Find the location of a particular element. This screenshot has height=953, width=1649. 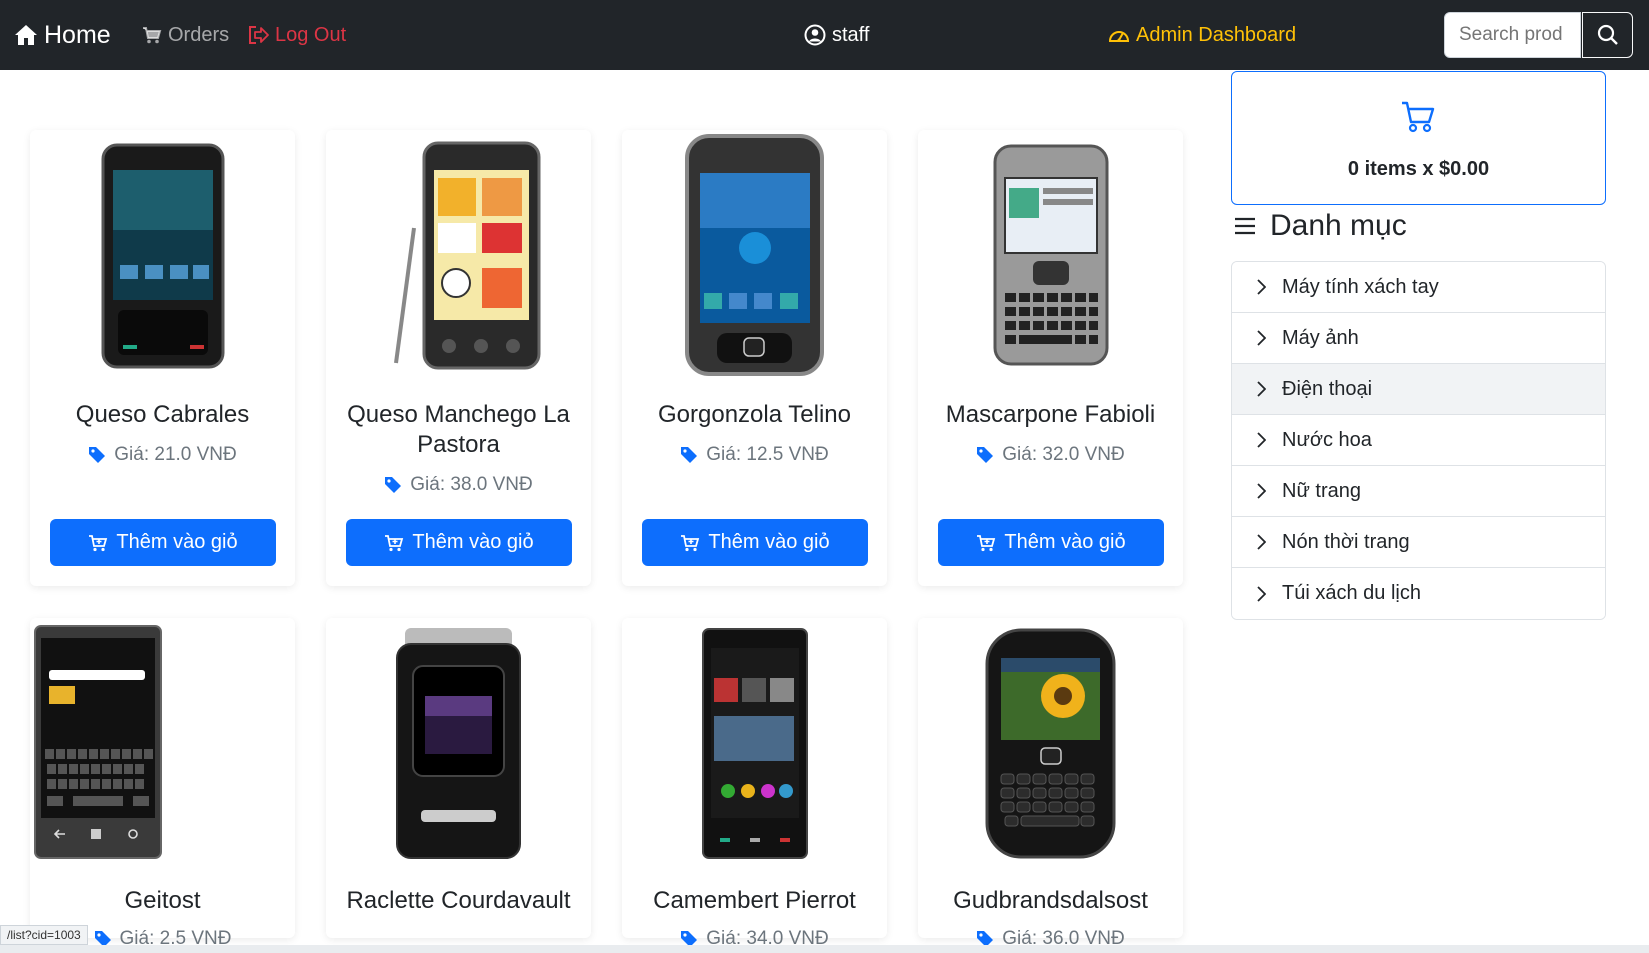

product-card: Gudbrandsdalsost Giá: 36.0 VNĐ is located at coordinates (1050, 783).